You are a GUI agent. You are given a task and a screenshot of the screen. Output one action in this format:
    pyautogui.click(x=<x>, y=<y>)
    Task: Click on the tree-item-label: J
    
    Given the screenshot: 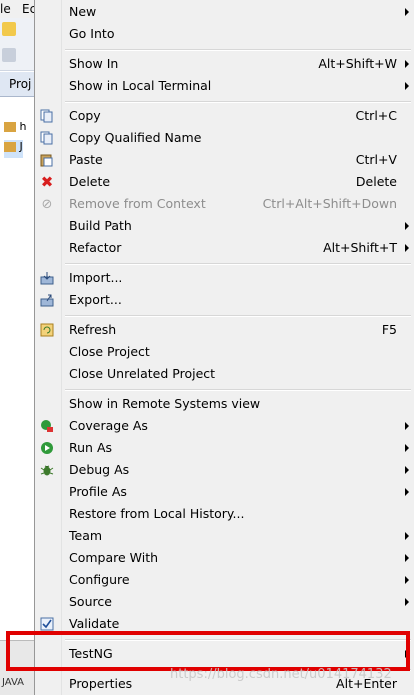 What is the action you would take?
    pyautogui.click(x=21, y=146)
    